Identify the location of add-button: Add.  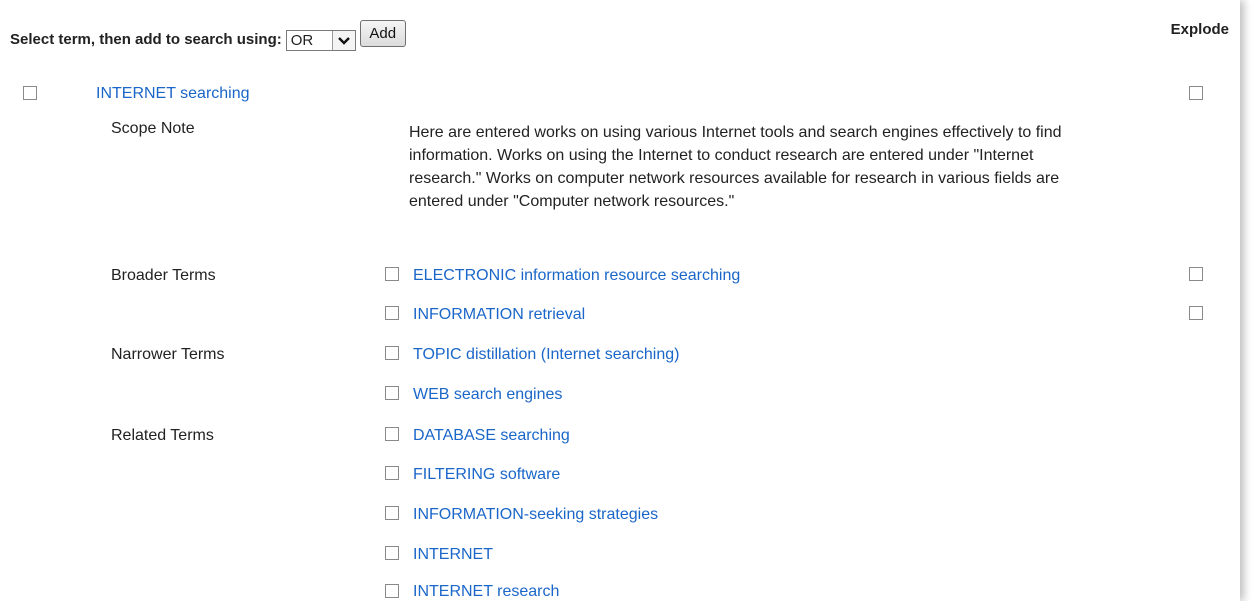
(382, 33).